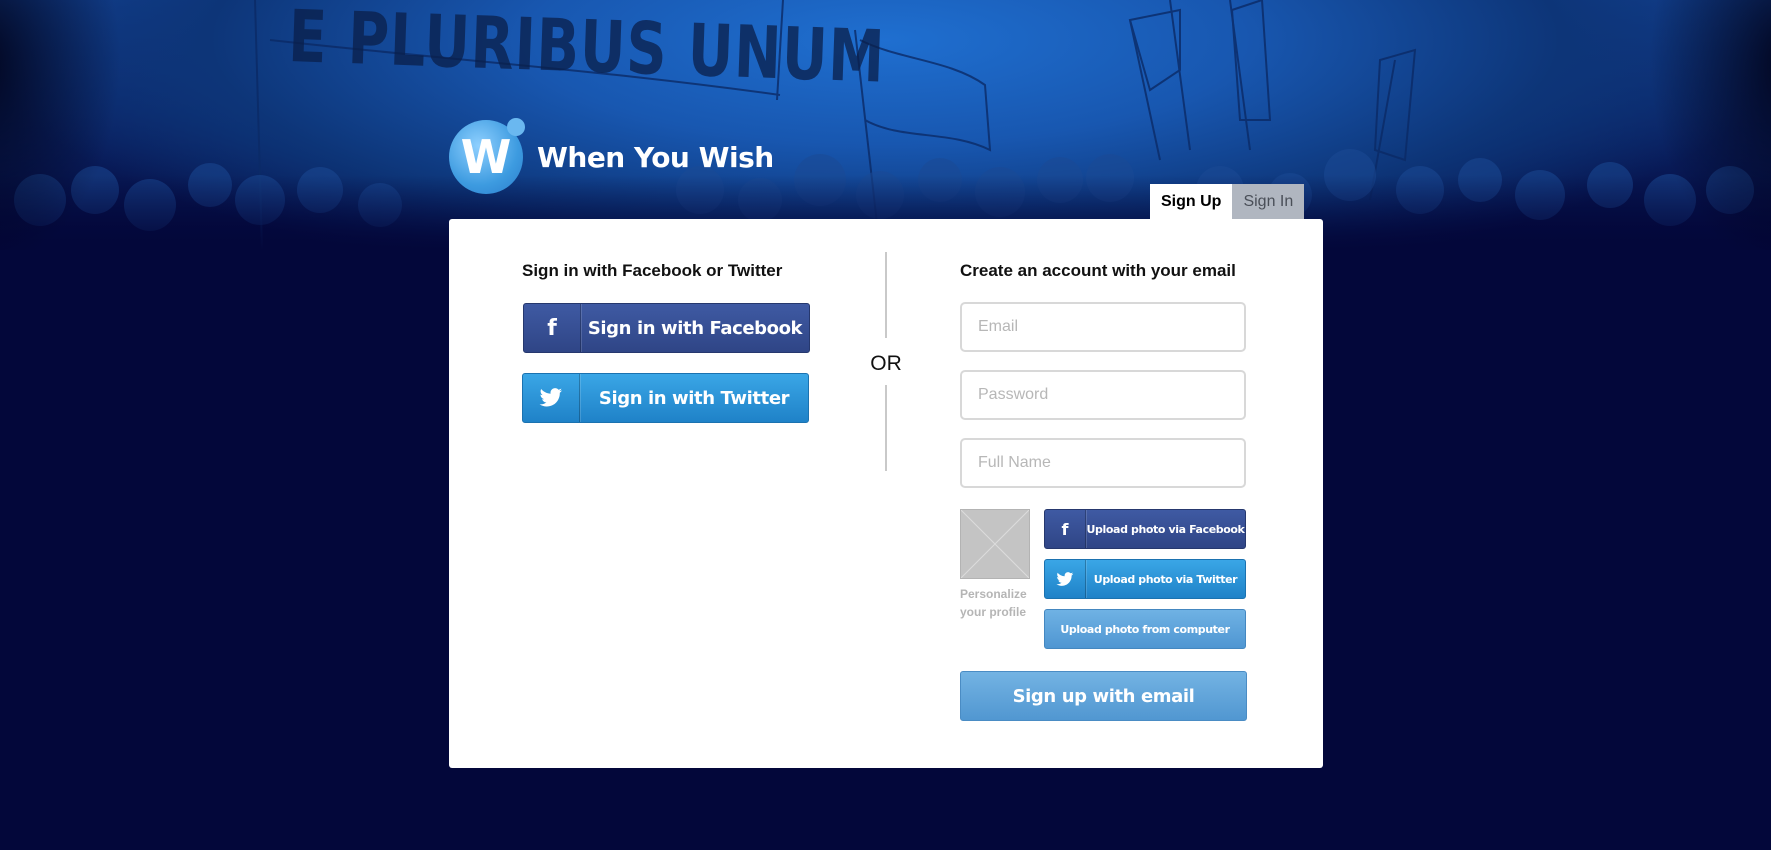  Describe the element at coordinates (1103, 463) in the screenshot. I see `full-name-field` at that location.